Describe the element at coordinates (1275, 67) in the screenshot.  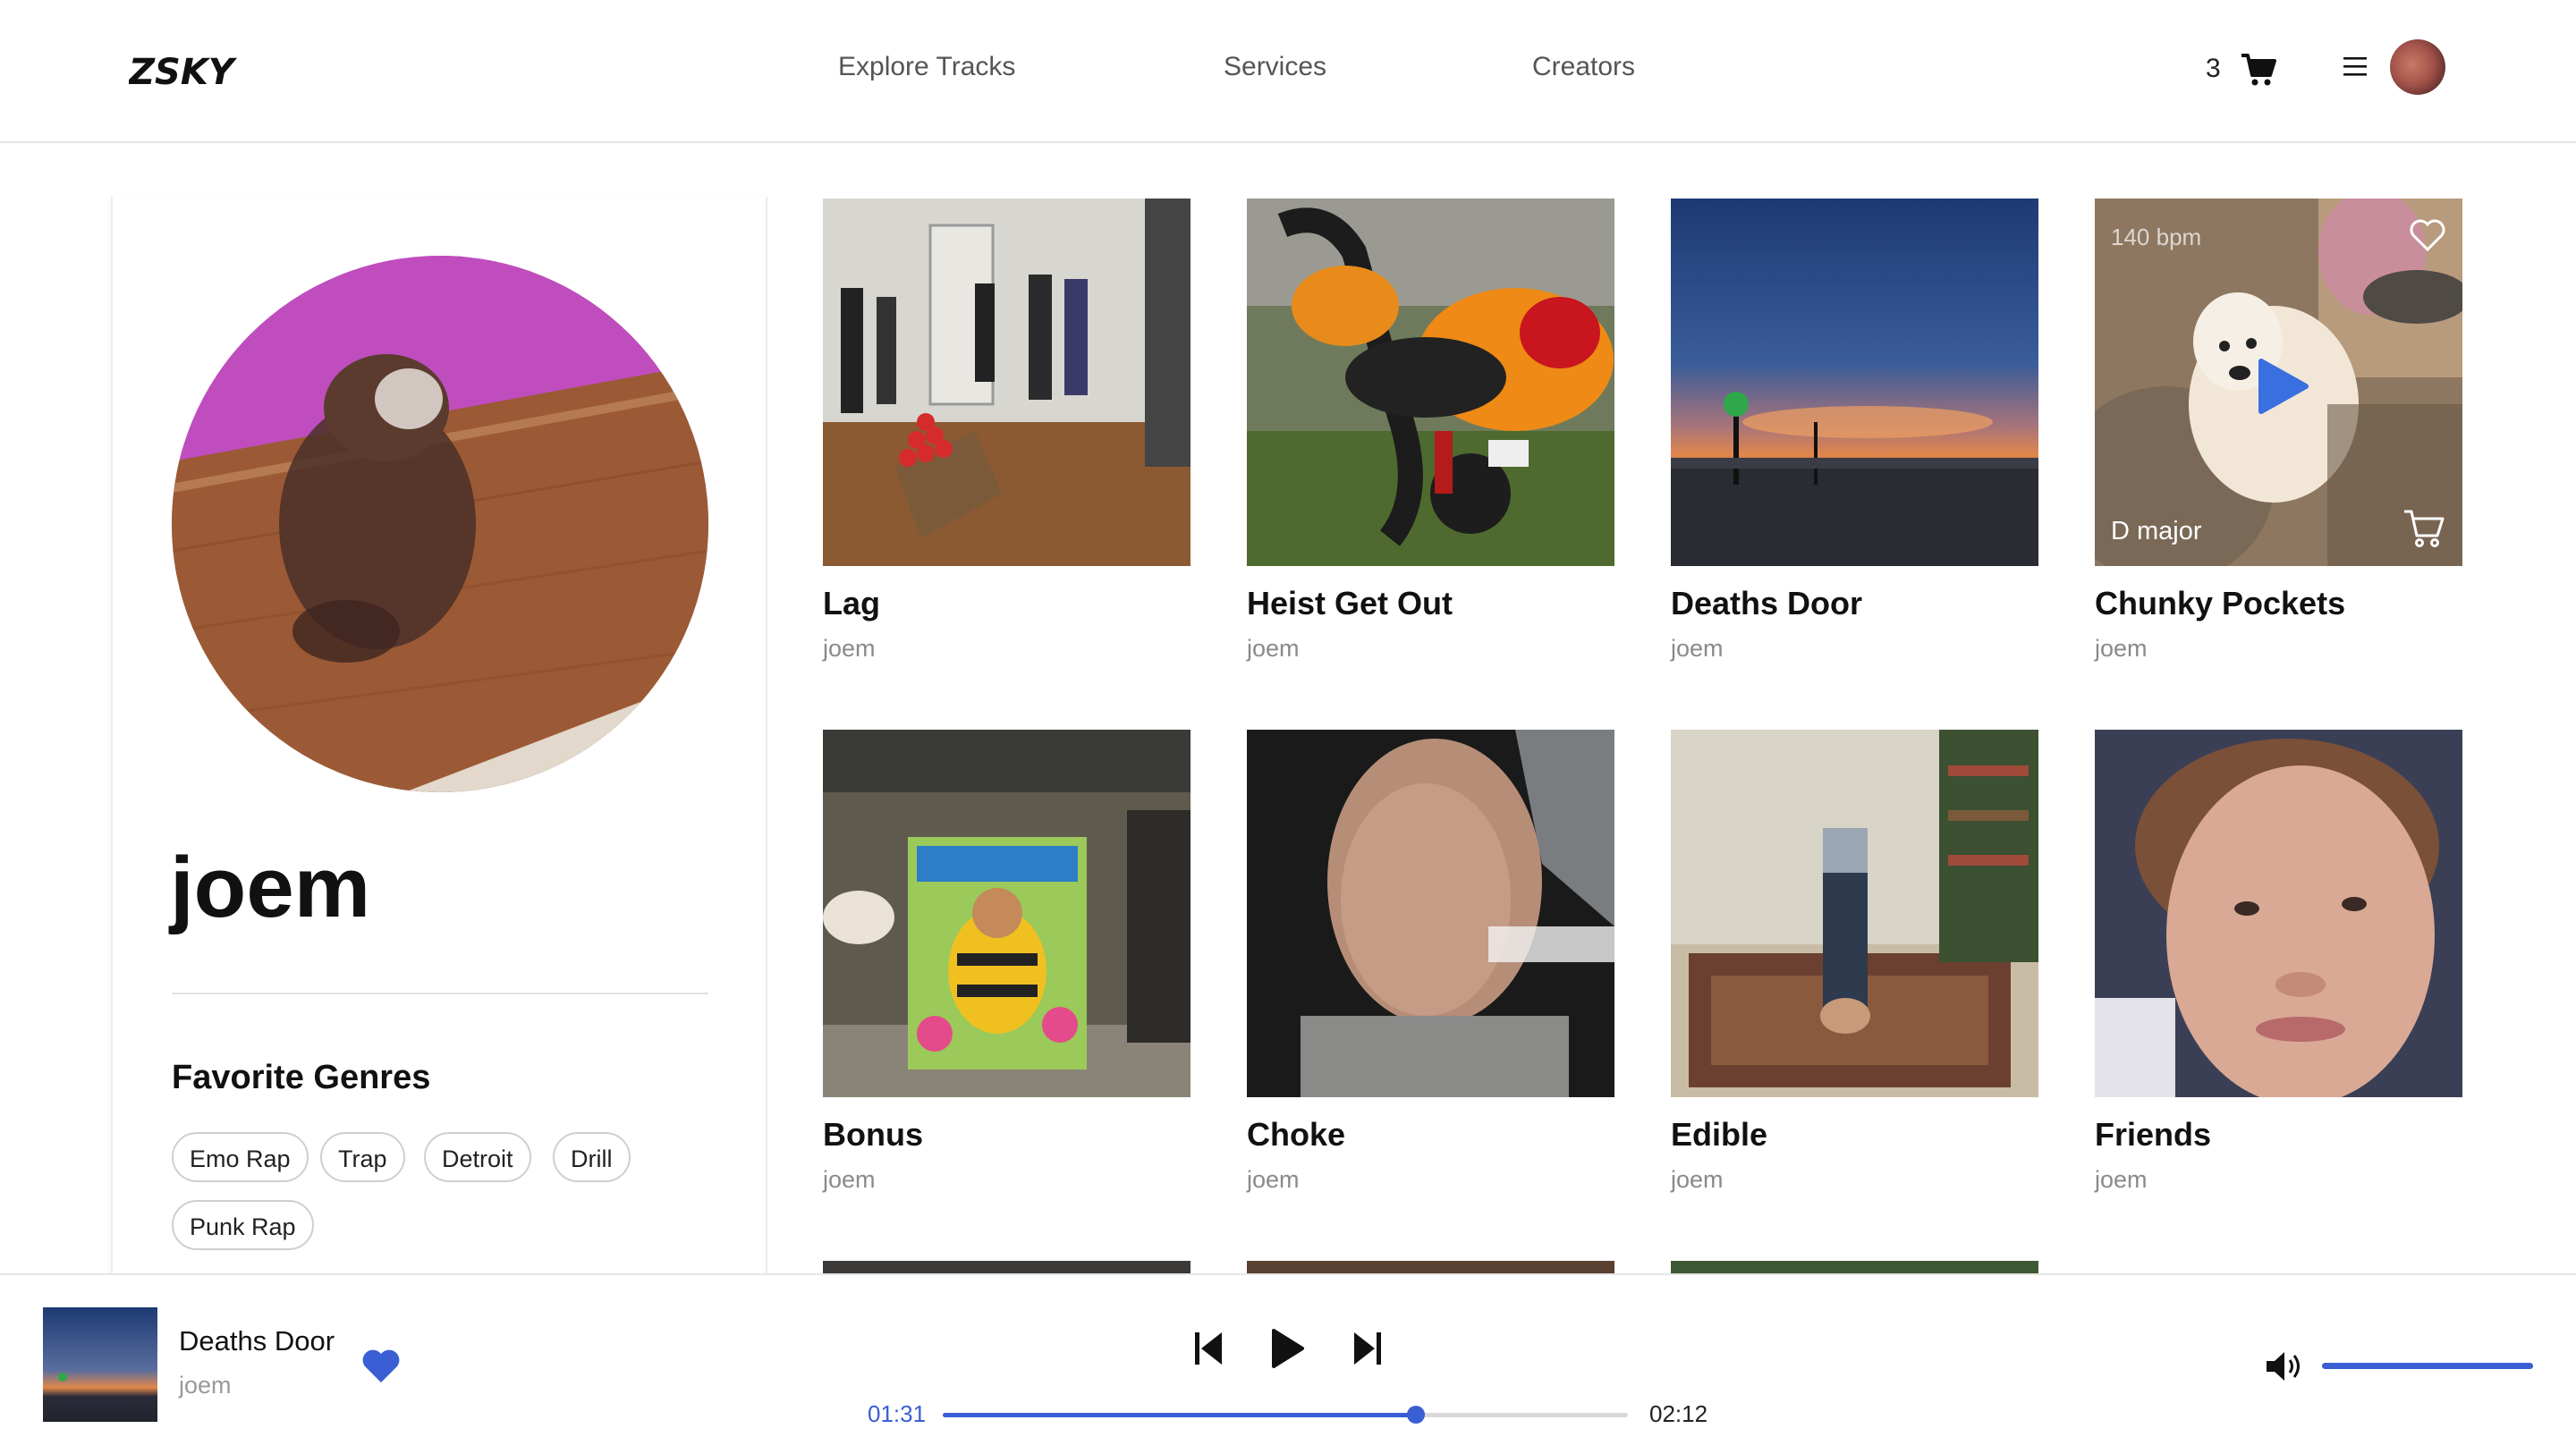
I see `nav-services: Services` at that location.